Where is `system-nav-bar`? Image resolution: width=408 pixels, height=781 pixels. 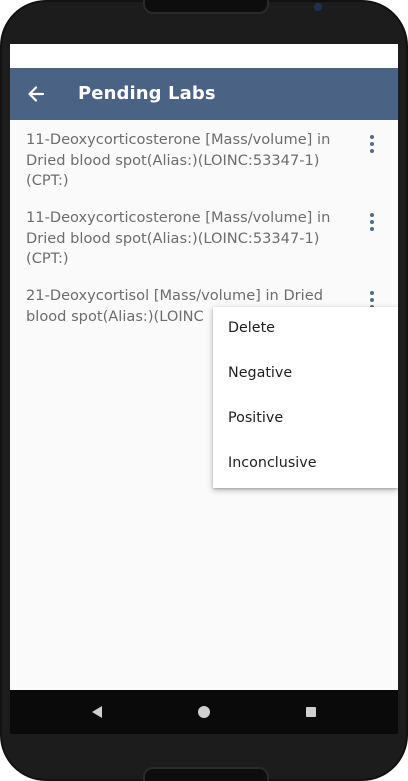
system-nav-bar is located at coordinates (204, 712).